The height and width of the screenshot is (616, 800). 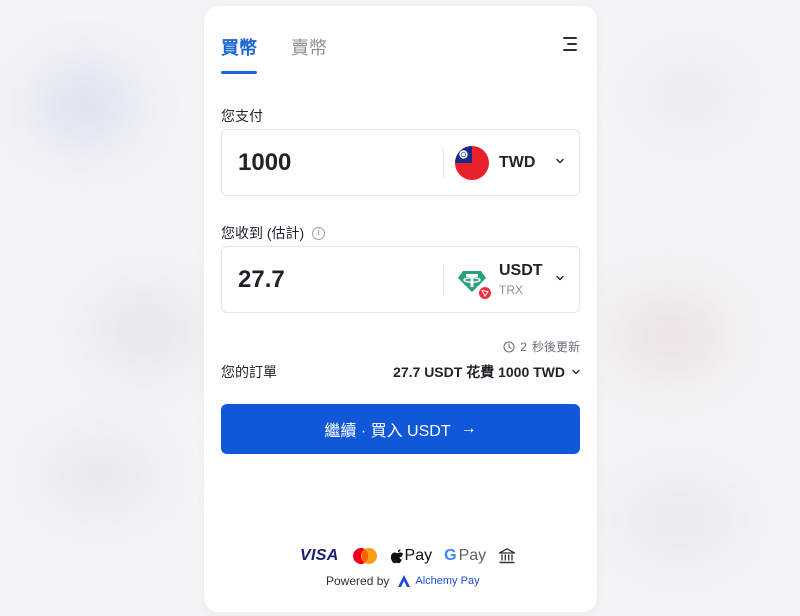 I want to click on tab-bar: 買幣 賣幣, so click(x=274, y=54).